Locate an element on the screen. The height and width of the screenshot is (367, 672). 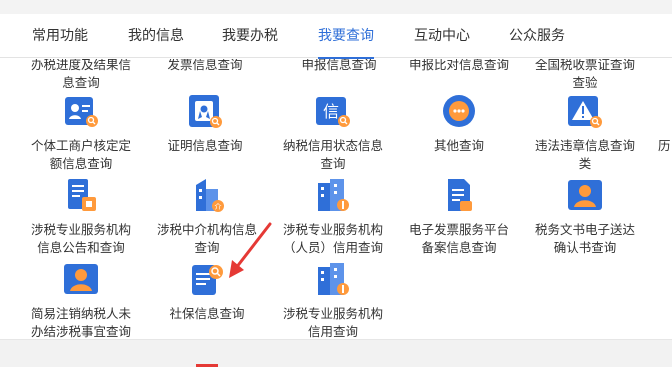
document-delivery-icon is located at coordinates (585, 195).